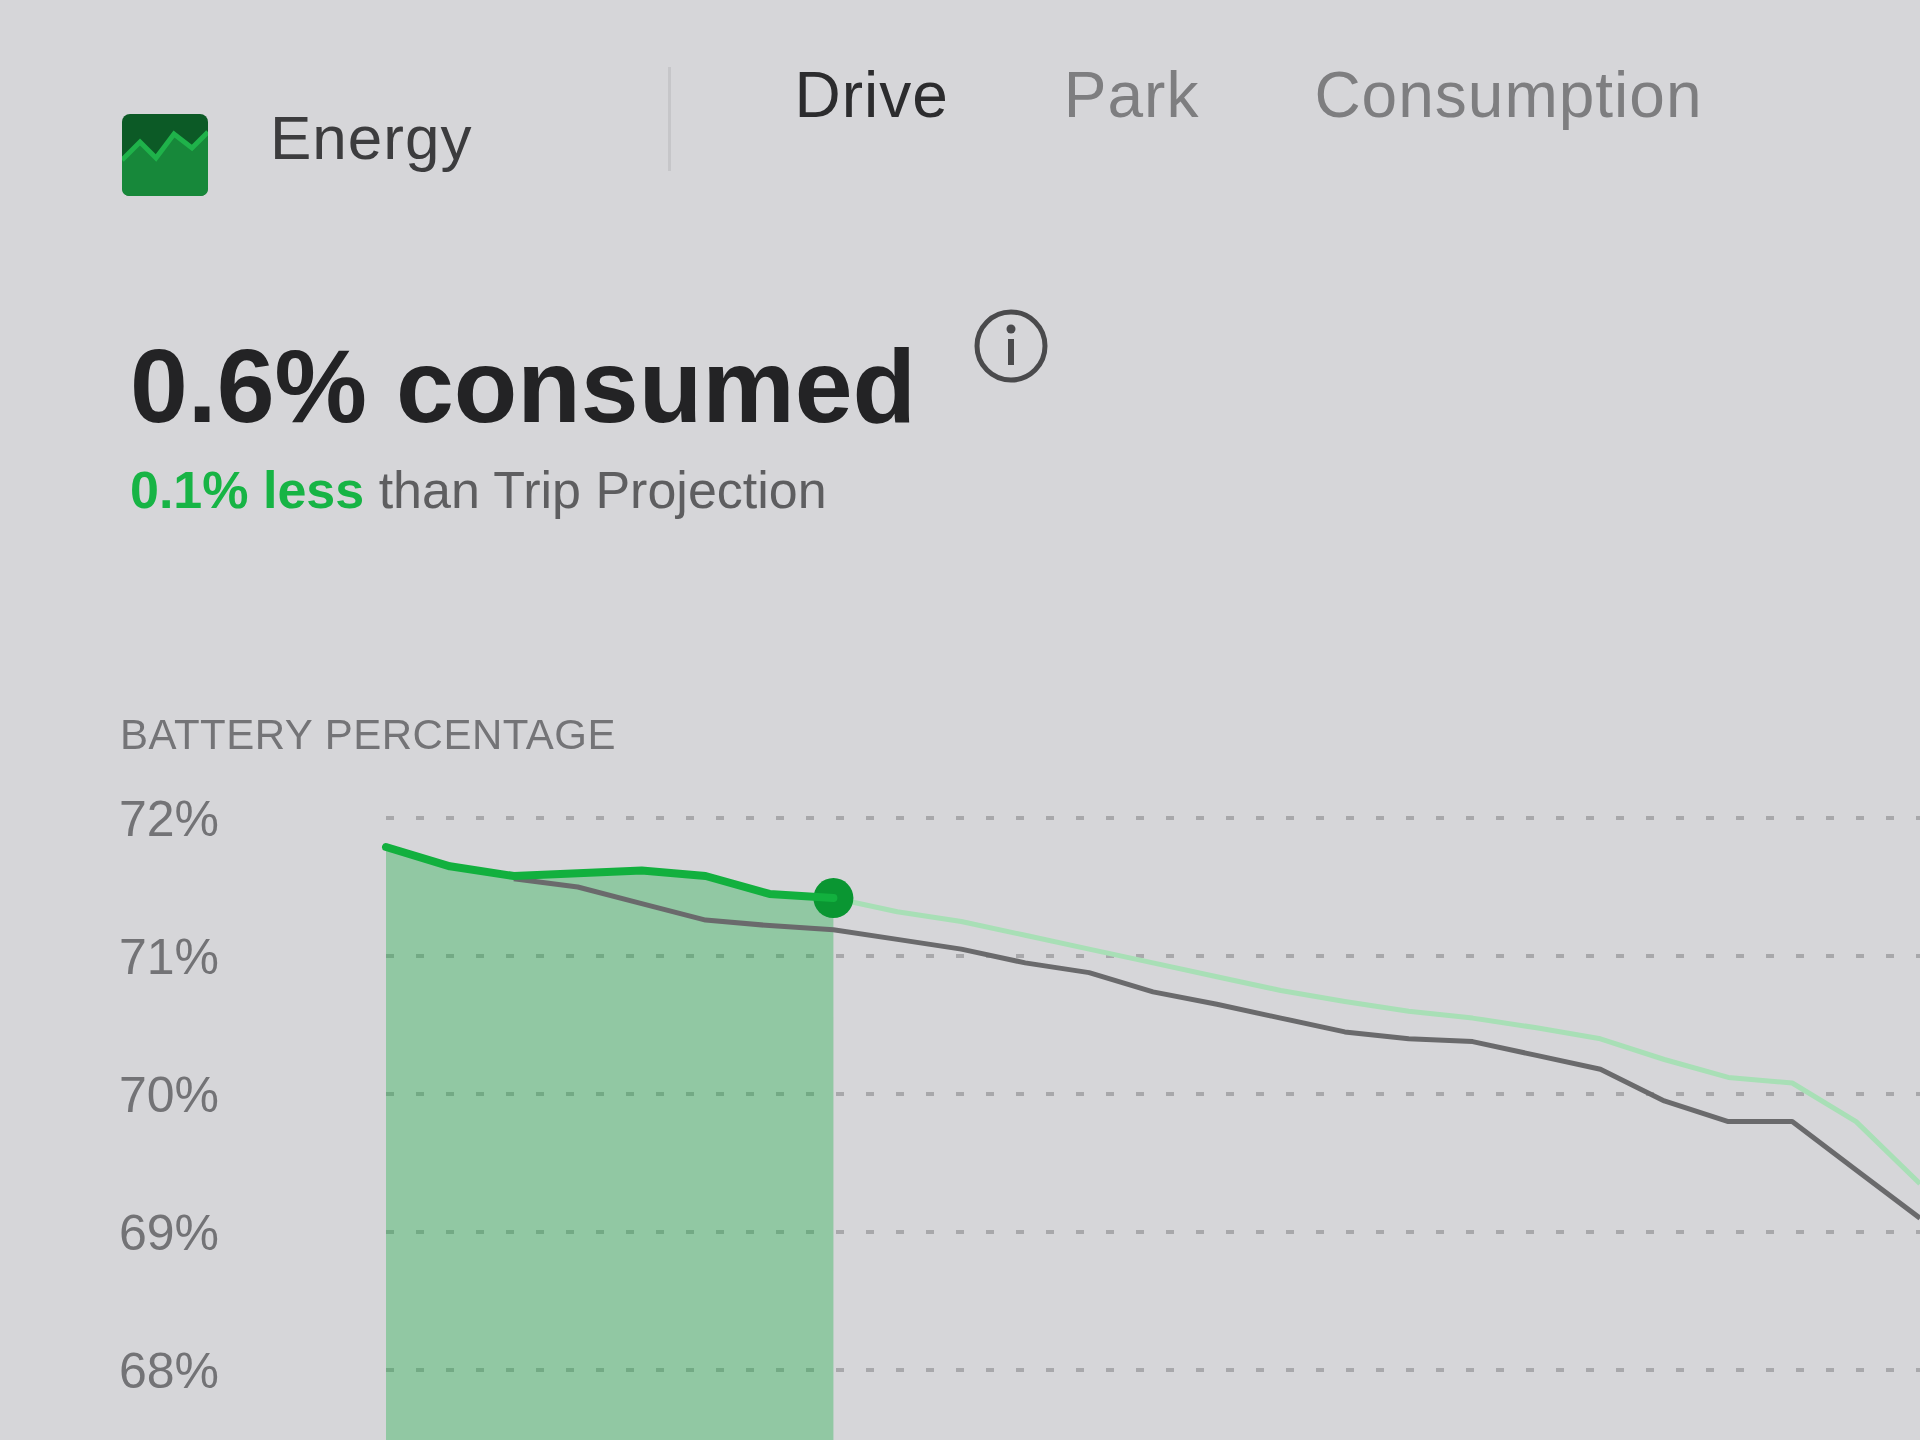 Image resolution: width=1920 pixels, height=1440 pixels. I want to click on y-axis-label: 69%, so click(169, 1233).